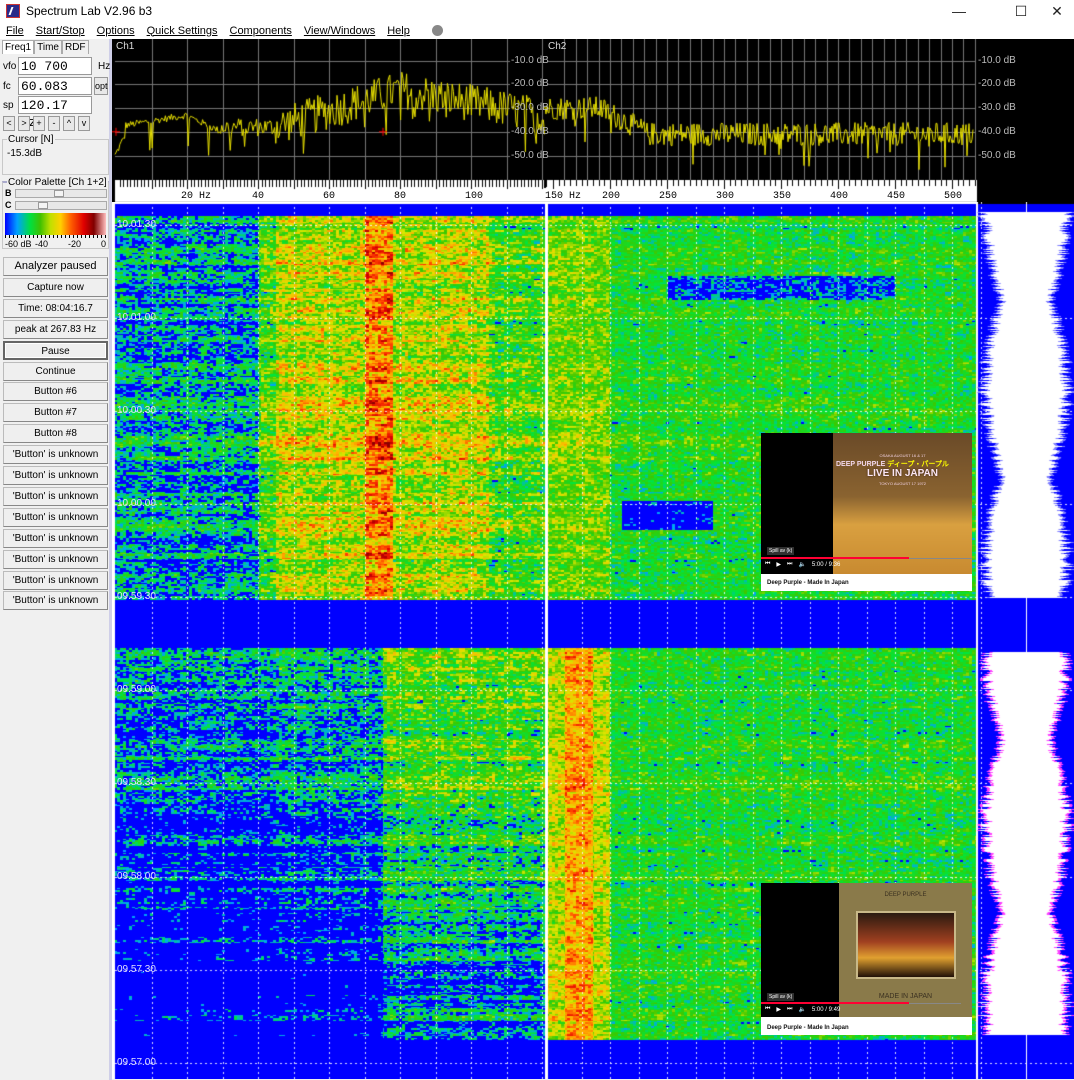 Image resolution: width=1074 pixels, height=1080 pixels. What do you see at coordinates (611, 196) in the screenshot?
I see `ch2-freq-tick: 200` at bounding box center [611, 196].